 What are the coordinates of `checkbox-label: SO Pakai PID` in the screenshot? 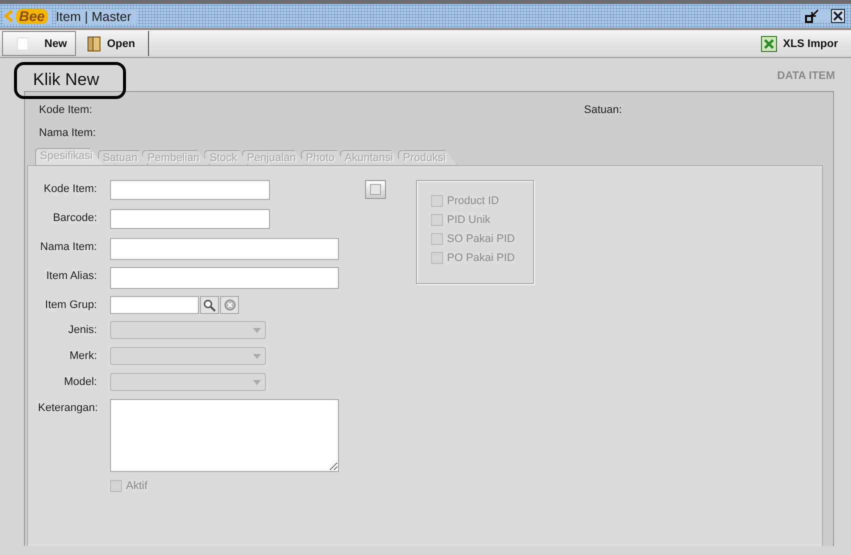 It's located at (481, 239).